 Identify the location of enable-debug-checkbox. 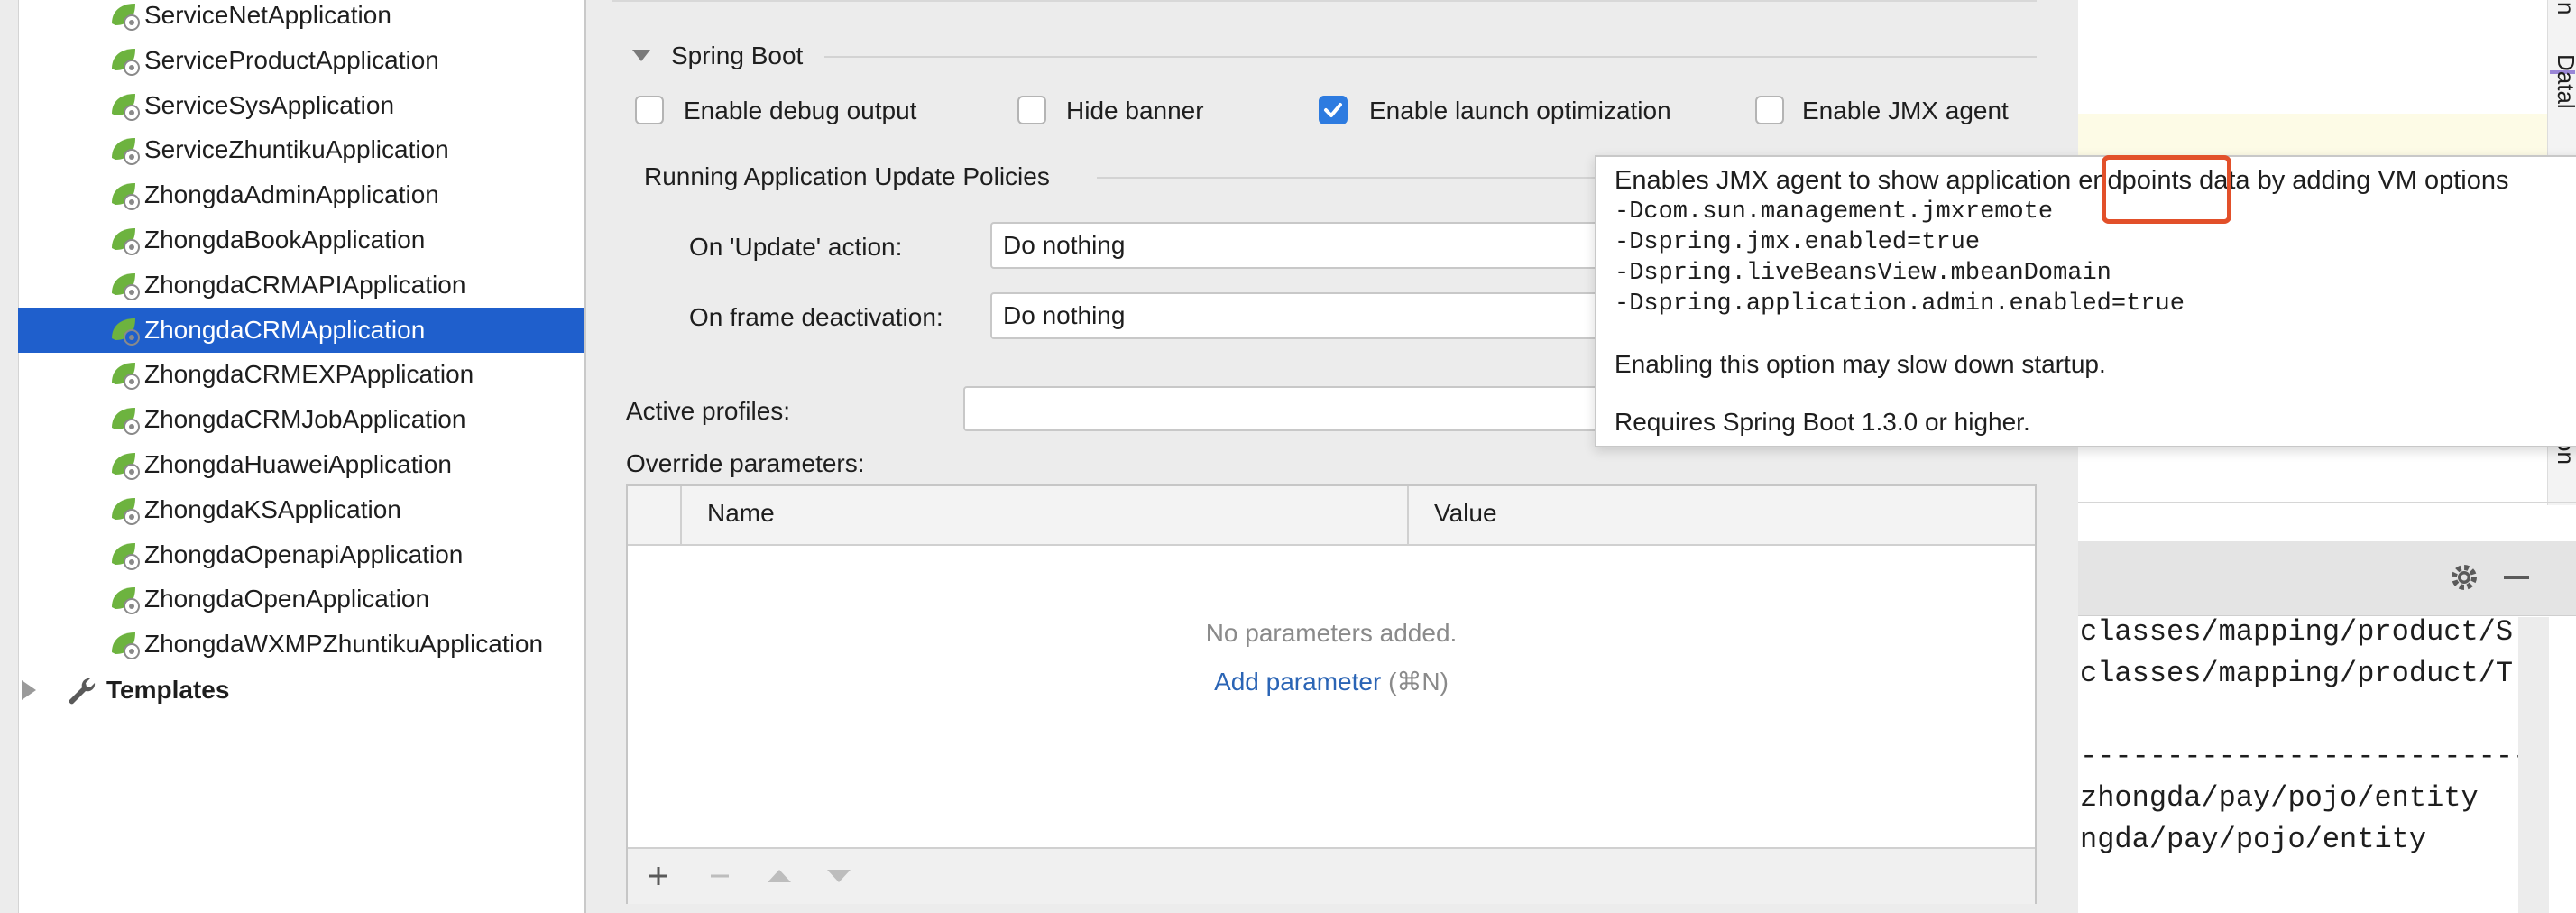
(649, 110).